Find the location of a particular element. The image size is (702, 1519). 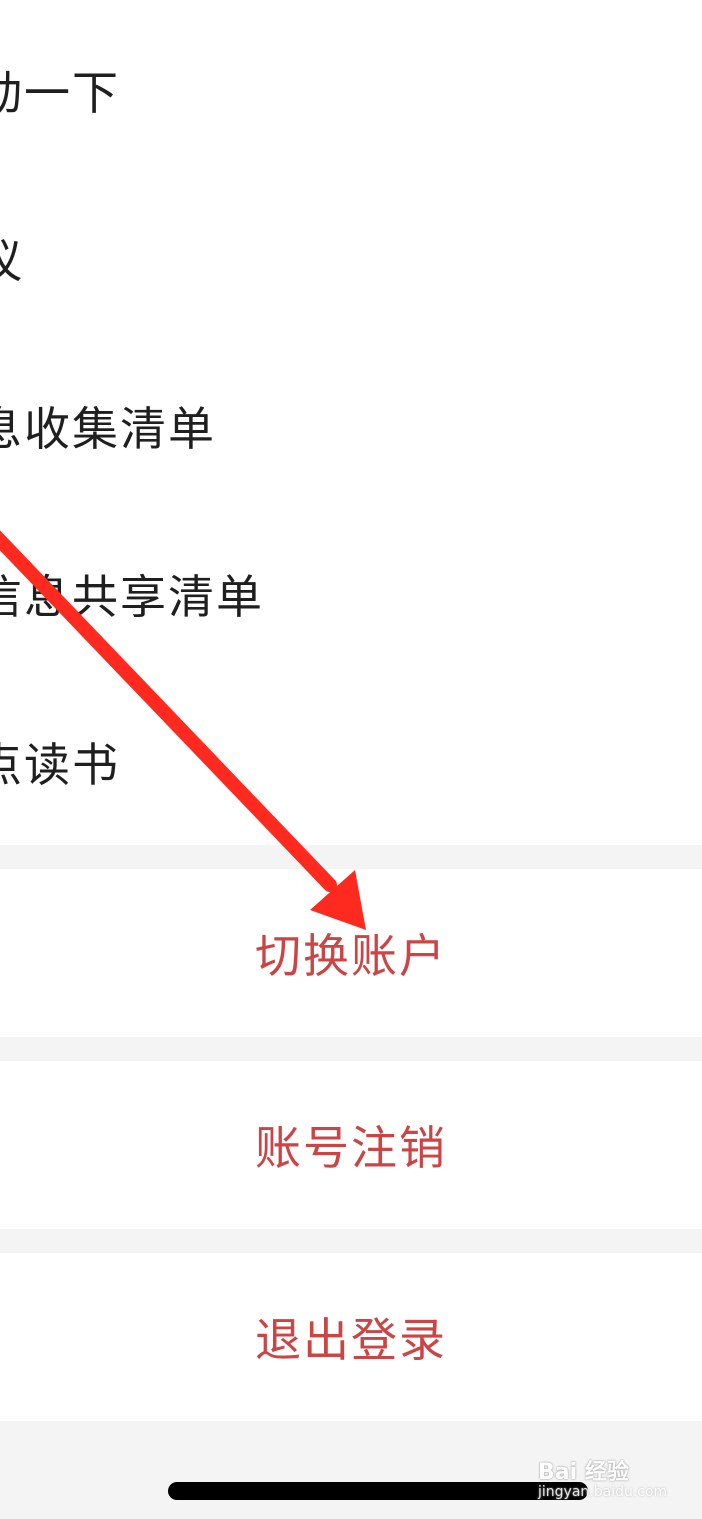

delete-account-button: 账号注销 is located at coordinates (351, 1145).